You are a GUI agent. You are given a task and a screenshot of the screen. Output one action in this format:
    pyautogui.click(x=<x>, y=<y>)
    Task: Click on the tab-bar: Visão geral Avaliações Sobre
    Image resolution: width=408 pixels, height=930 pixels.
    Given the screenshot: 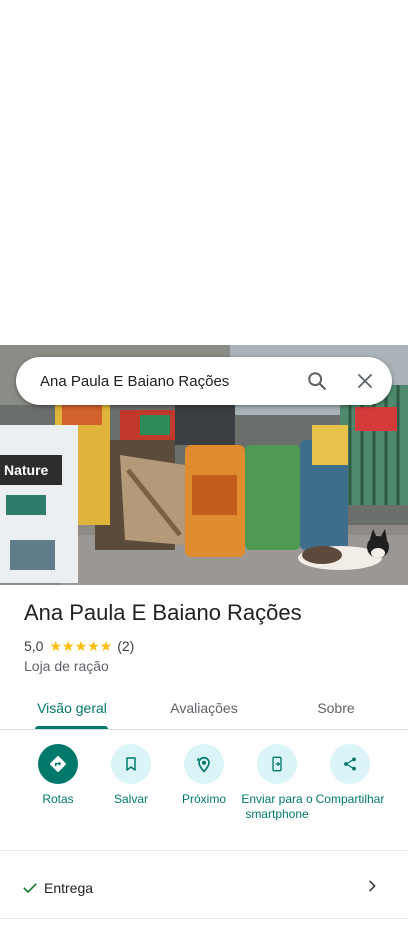 What is the action you would take?
    pyautogui.click(x=204, y=708)
    